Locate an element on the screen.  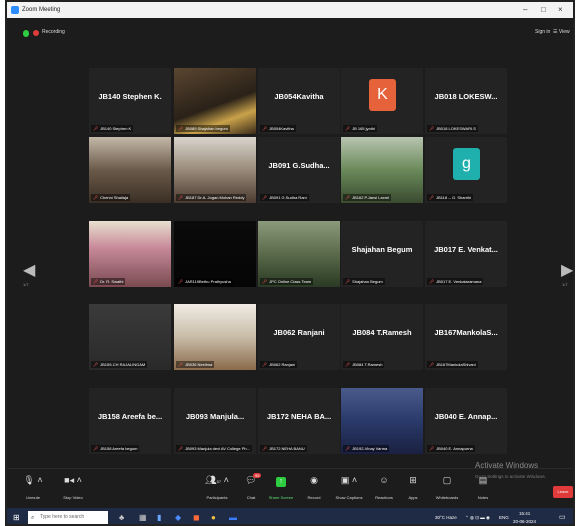
participant-tile: 🎤︎ JPC Online Class Team is located at coordinates (299, 254).